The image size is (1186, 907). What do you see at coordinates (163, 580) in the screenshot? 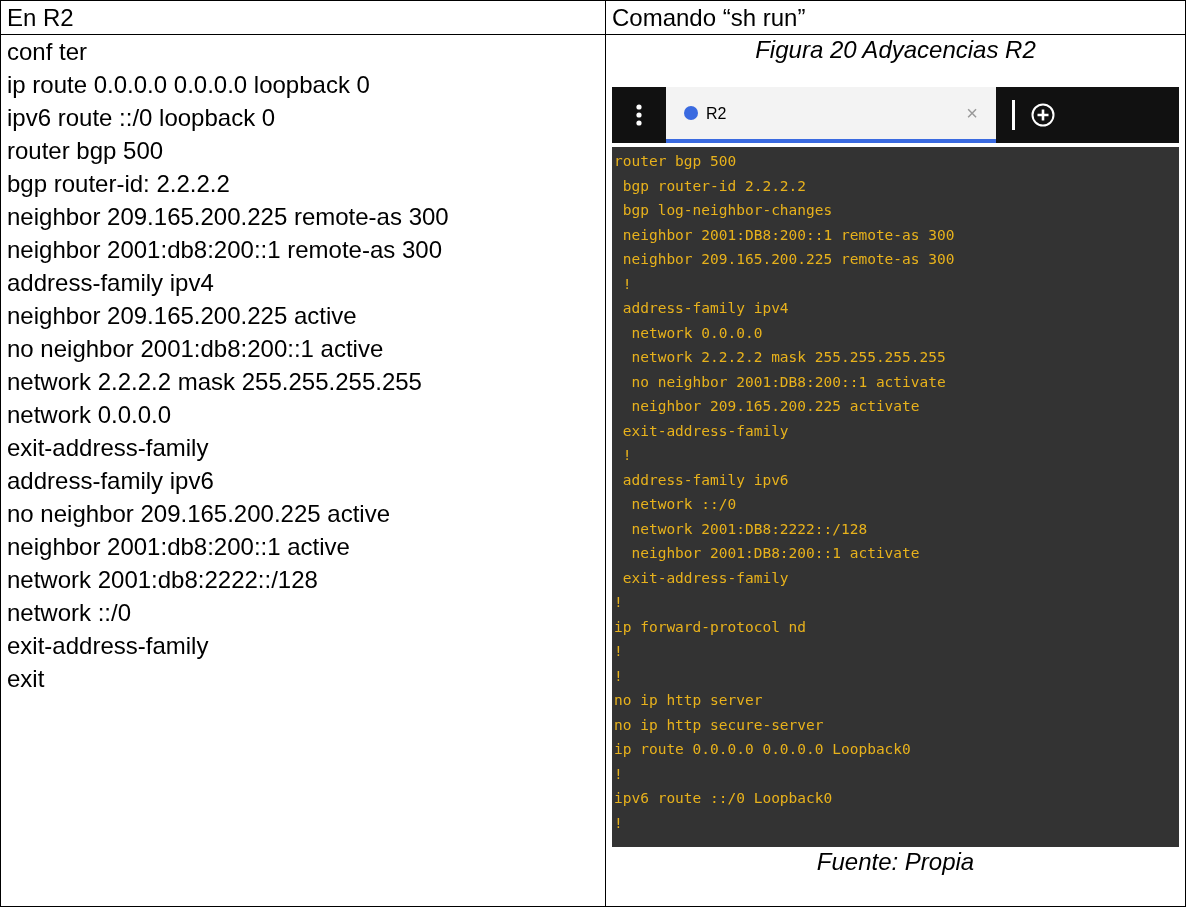
I see `command-line: network 2001:db8:2222::/128` at bounding box center [163, 580].